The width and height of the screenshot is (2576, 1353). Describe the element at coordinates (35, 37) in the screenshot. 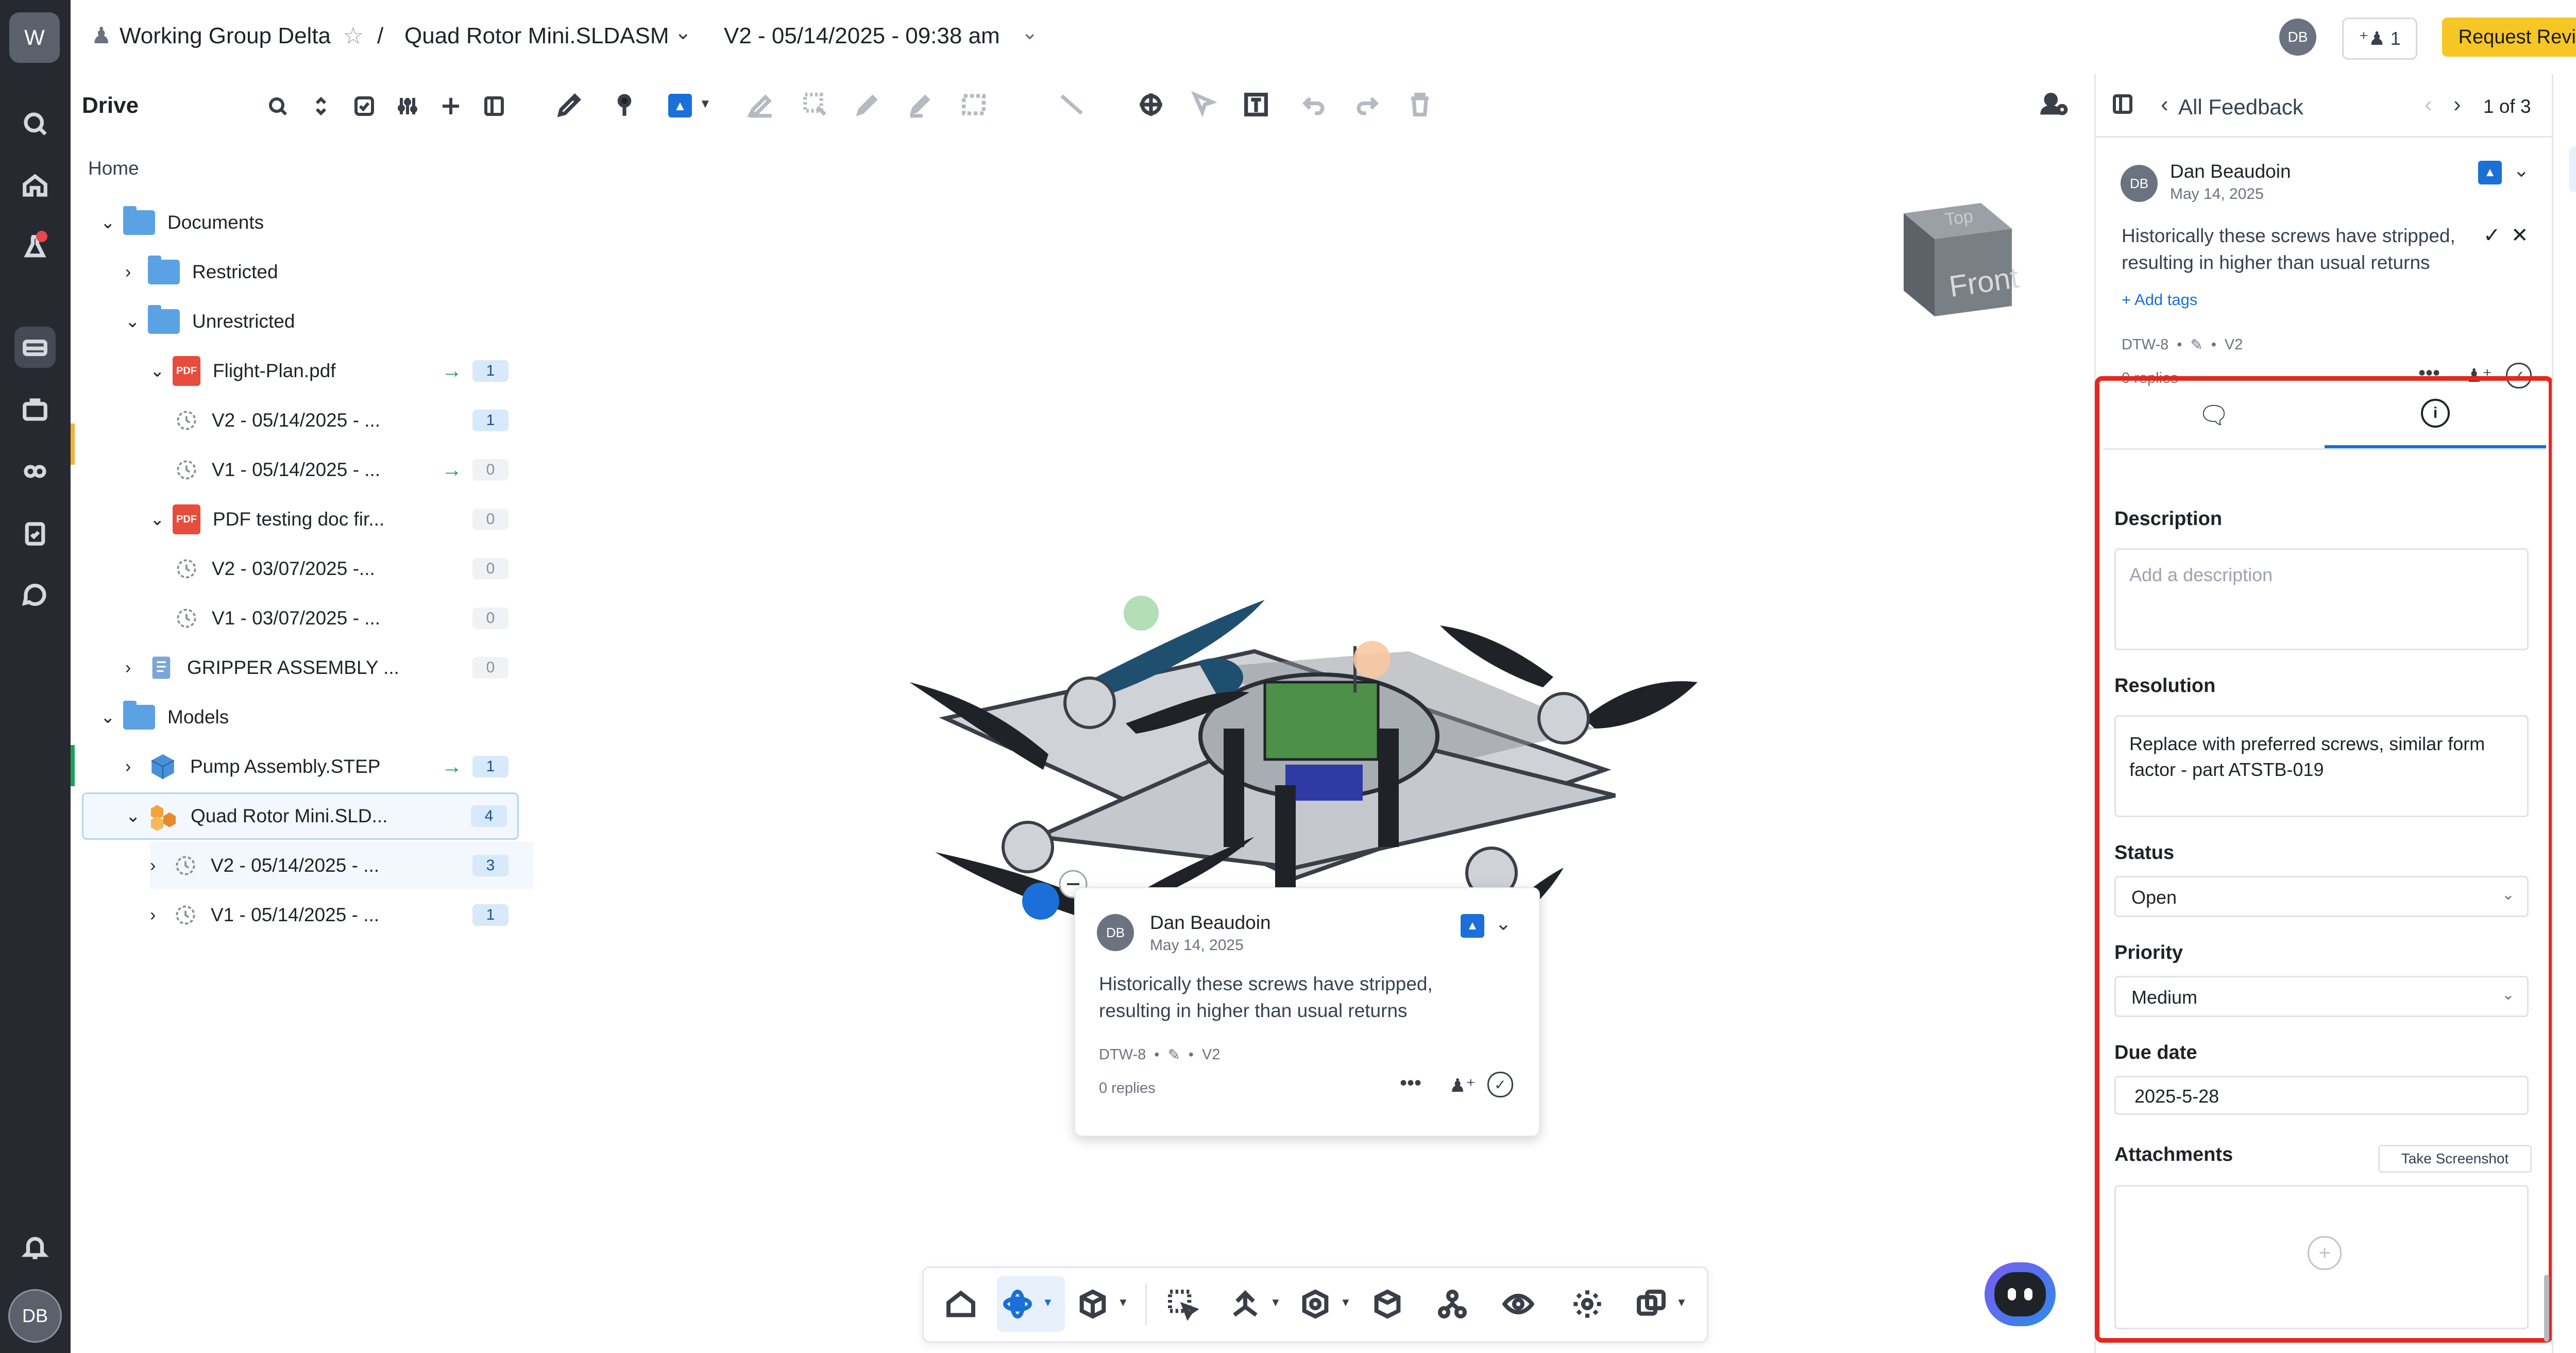

I see `workspace-switcher: W` at that location.